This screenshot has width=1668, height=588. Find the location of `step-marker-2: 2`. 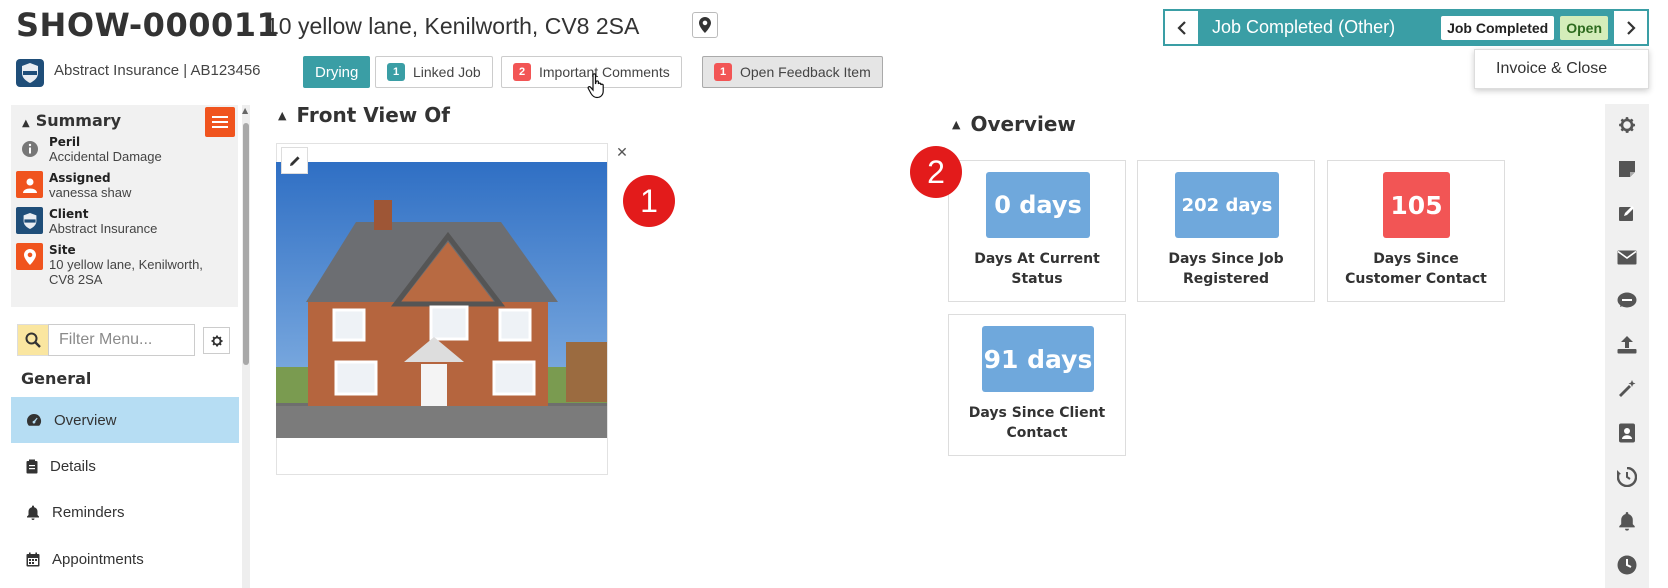

step-marker-2: 2 is located at coordinates (936, 172).